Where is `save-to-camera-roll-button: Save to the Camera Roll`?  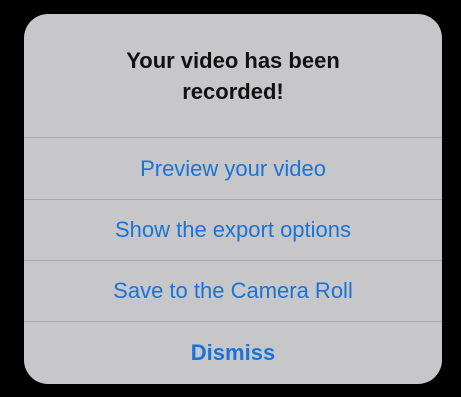 save-to-camera-roll-button: Save to the Camera Roll is located at coordinates (233, 290).